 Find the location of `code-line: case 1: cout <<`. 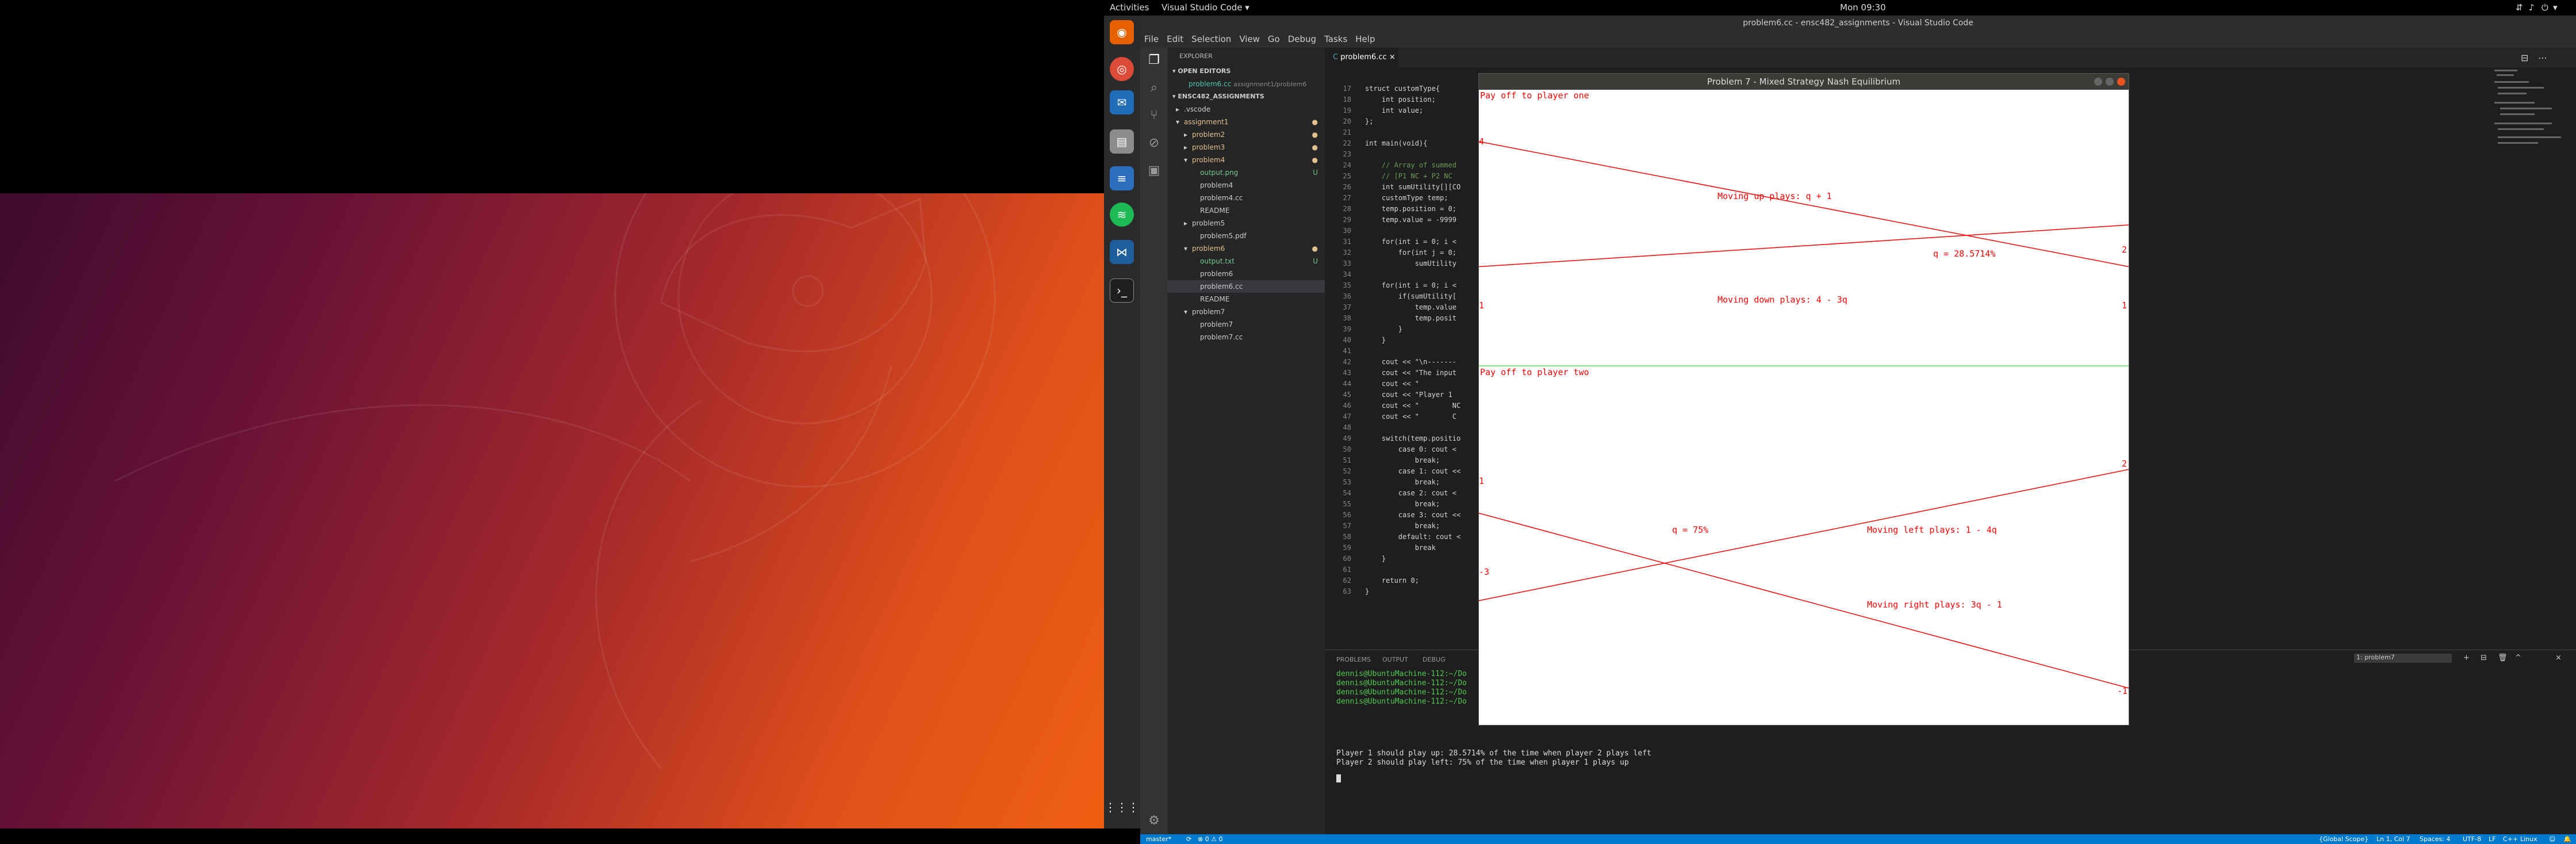

code-line: case 1: cout << is located at coordinates (1412, 471).